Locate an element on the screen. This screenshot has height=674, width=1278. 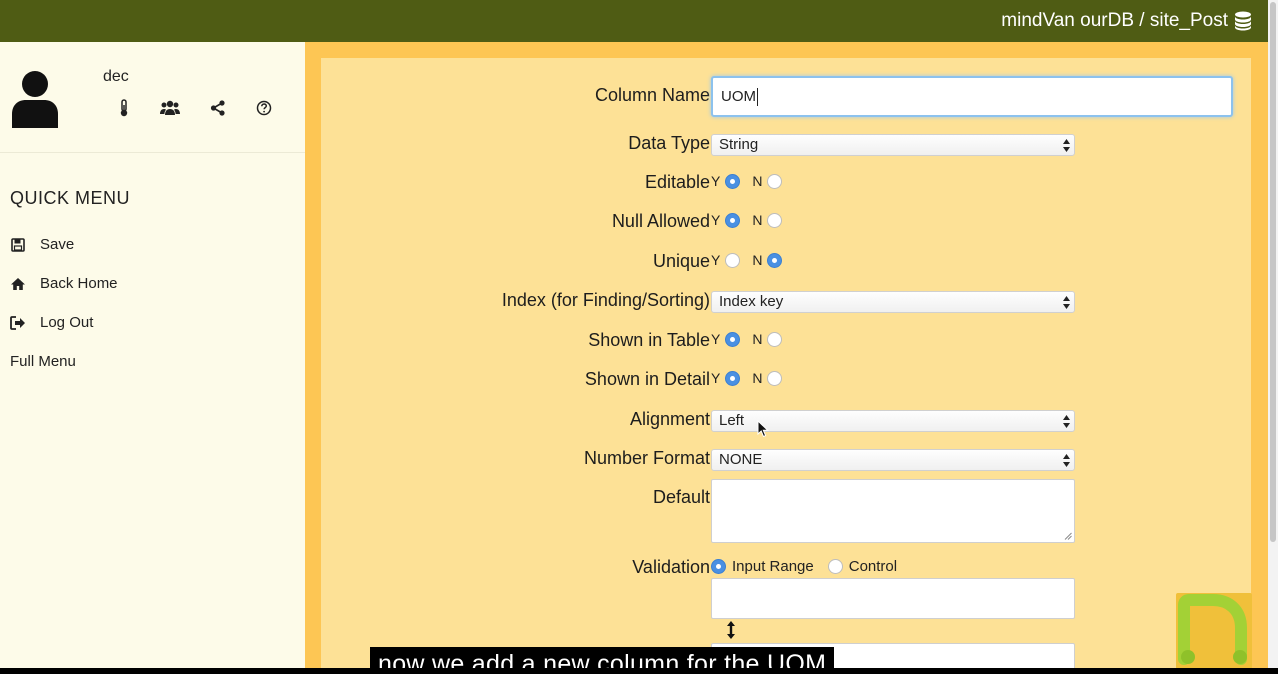
label-column-name: Column Name is located at coordinates (652, 95).